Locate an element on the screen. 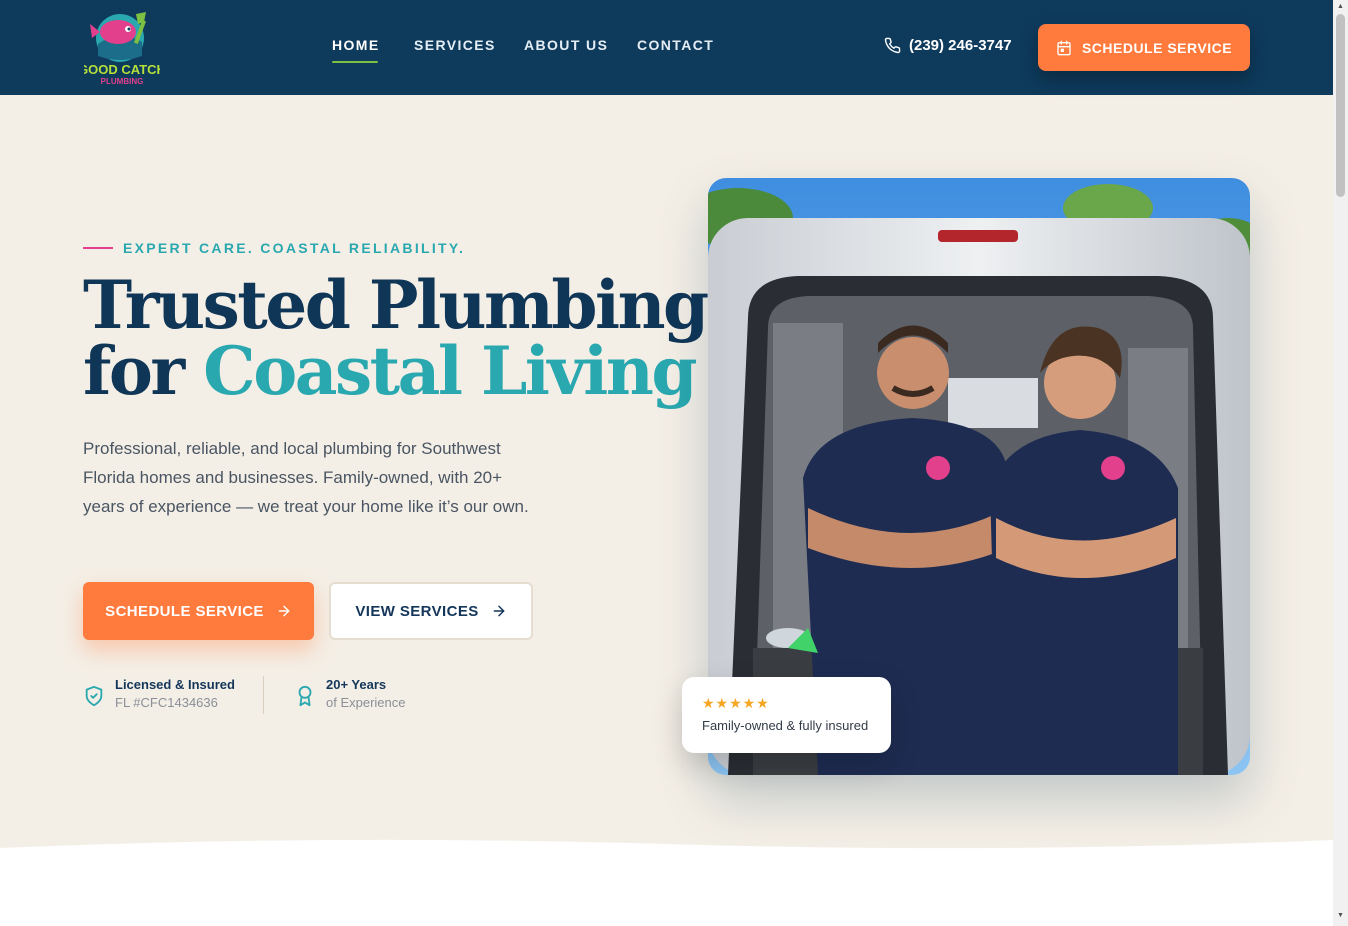 This screenshot has height=926, width=1348. headline-line-2-accent: Coastal Living is located at coordinates (450, 371).